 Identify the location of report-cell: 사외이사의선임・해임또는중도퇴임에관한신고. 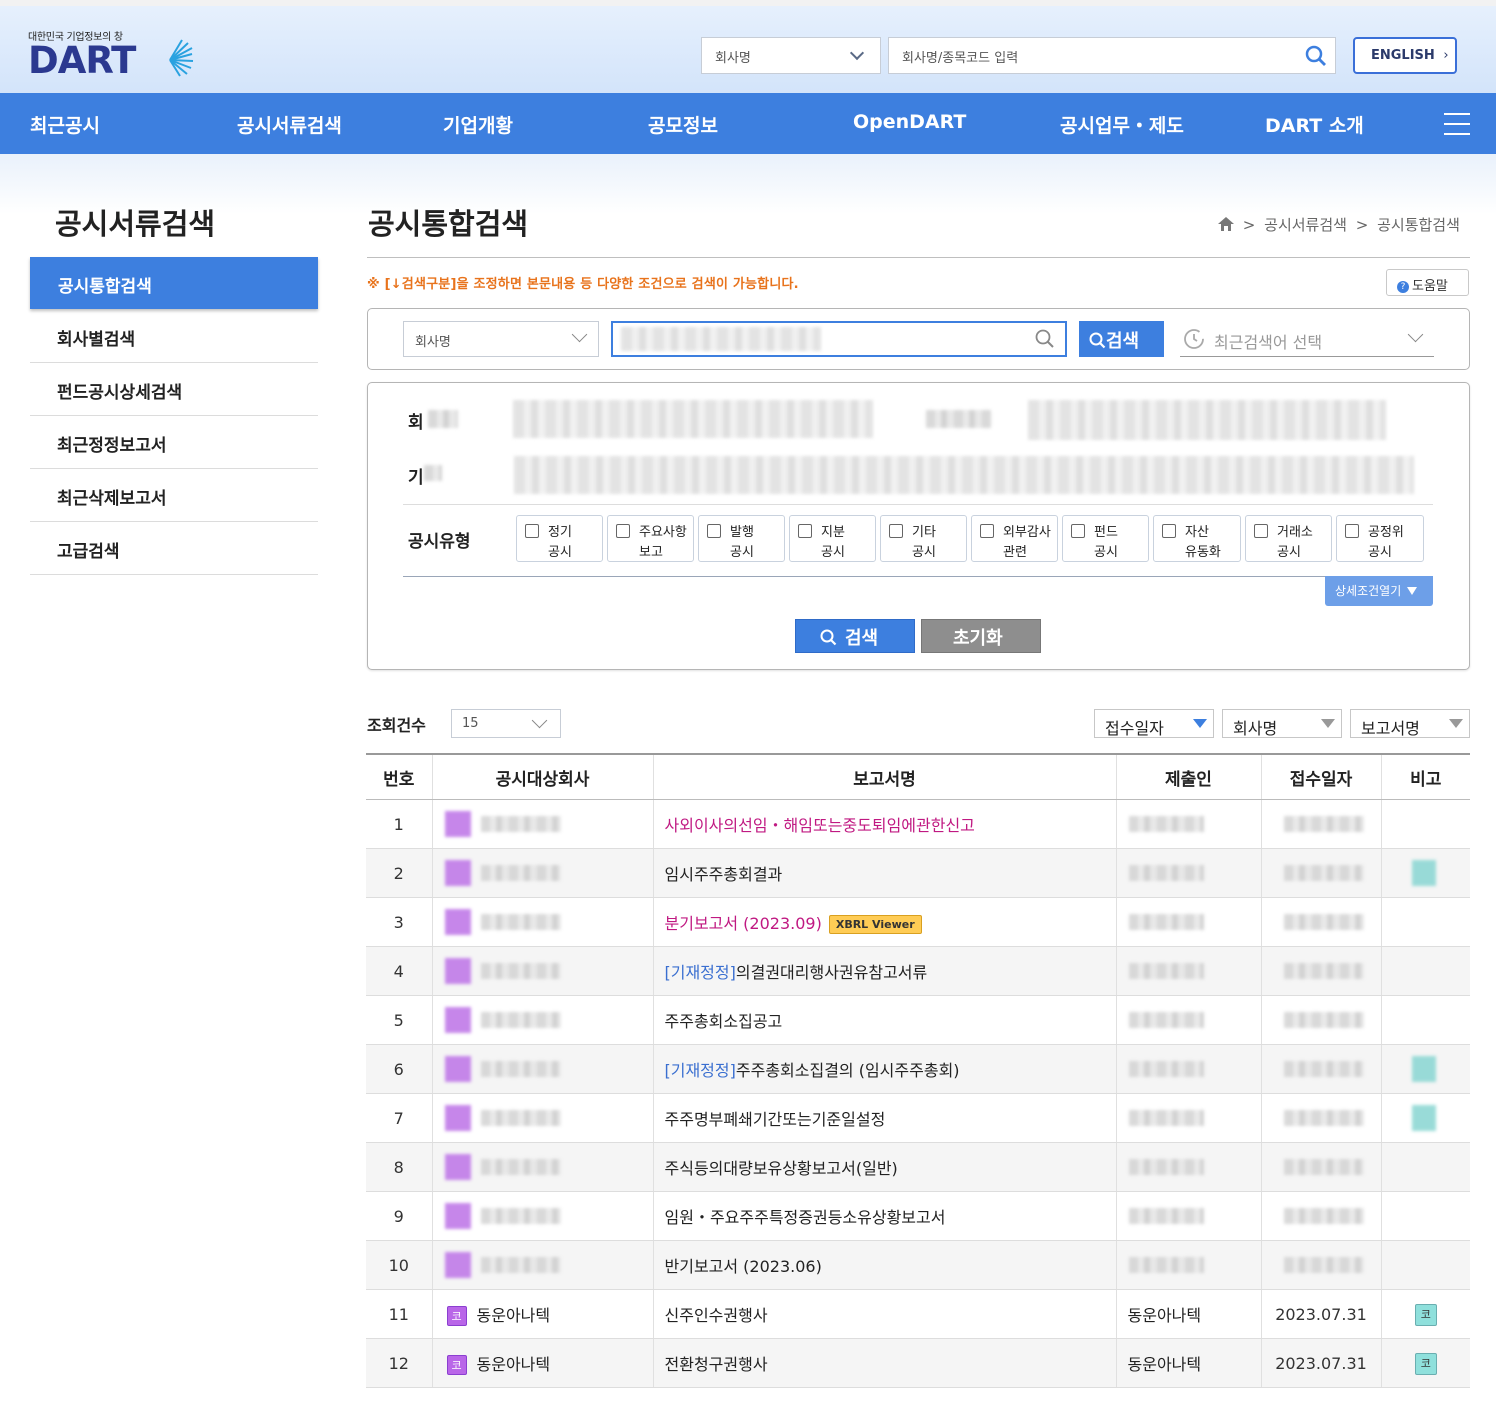
(884, 824).